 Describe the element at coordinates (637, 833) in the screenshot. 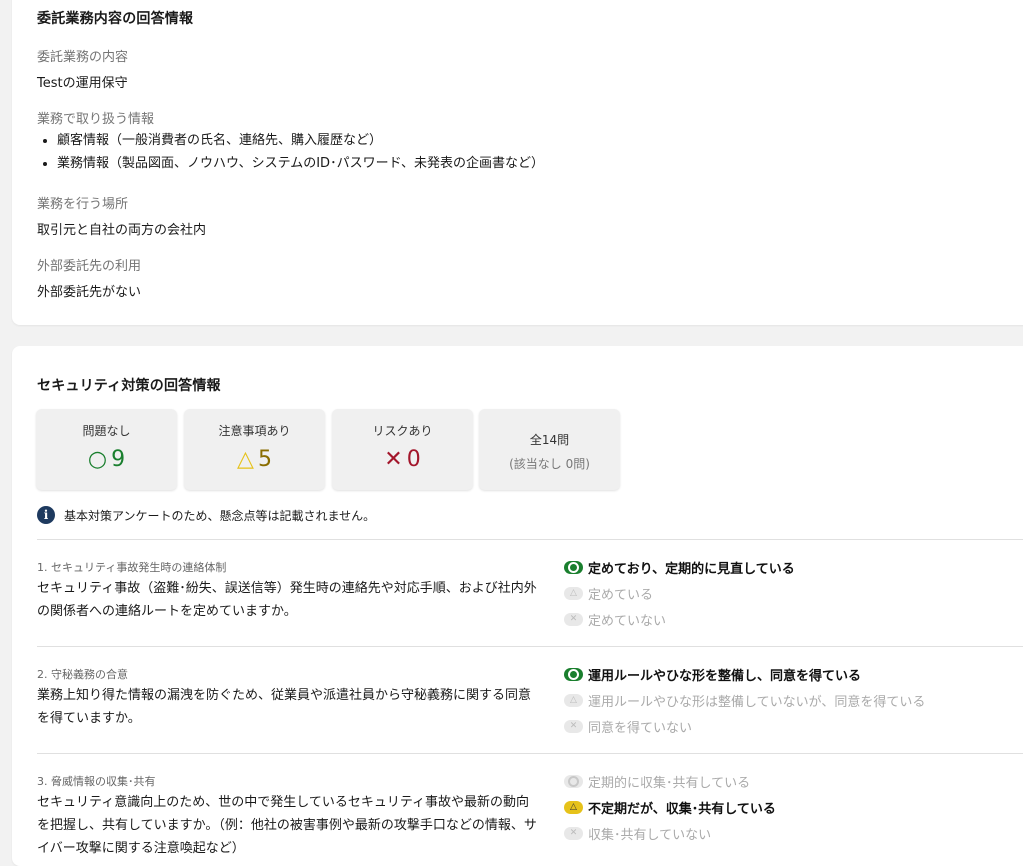

I see `answer-option: ✕ 収集･共有していない` at that location.